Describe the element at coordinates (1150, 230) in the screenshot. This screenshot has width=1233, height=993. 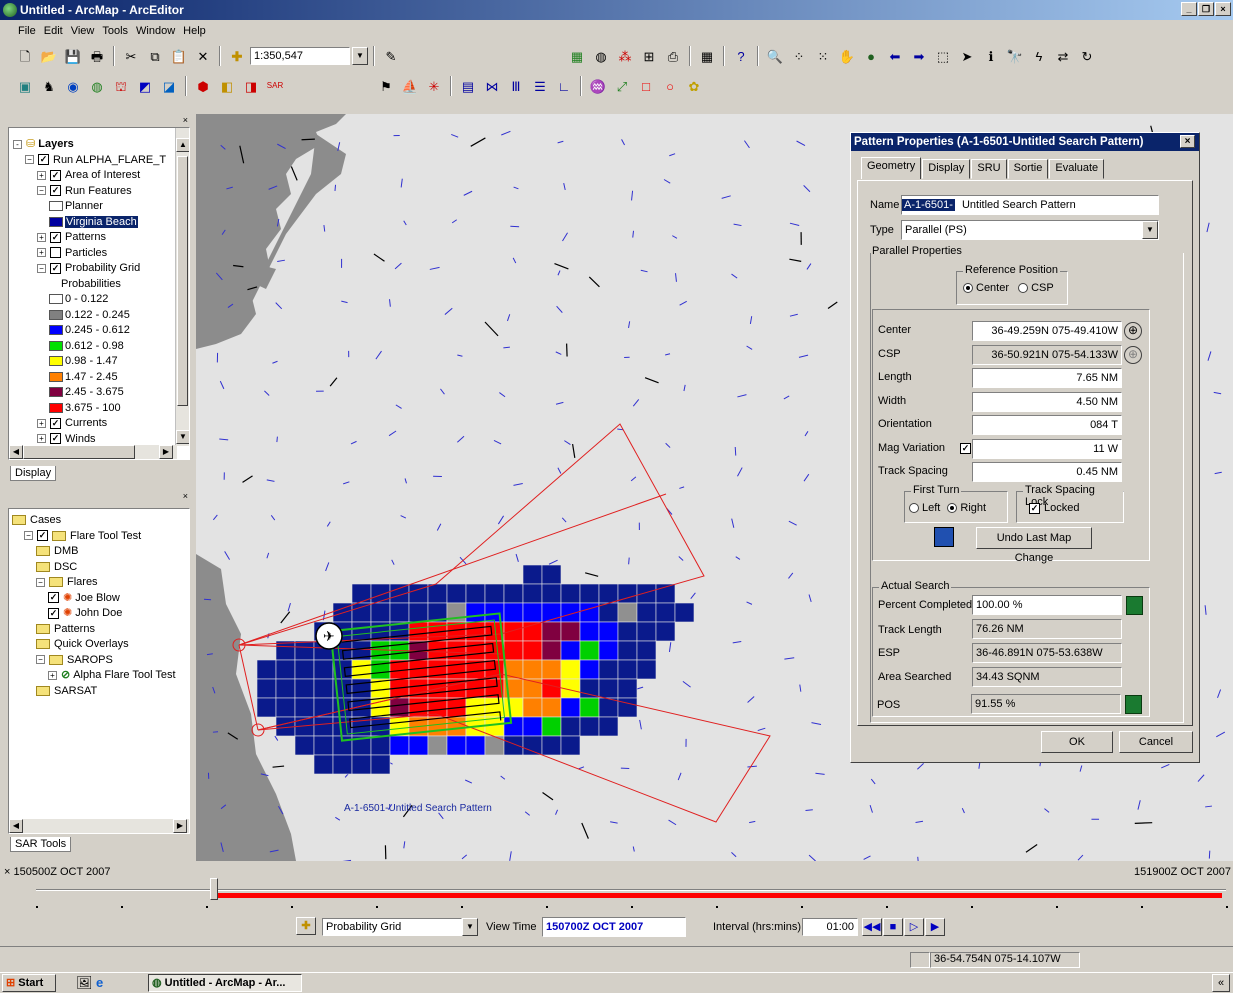
I see `type-dropdown-icon: ▼` at that location.